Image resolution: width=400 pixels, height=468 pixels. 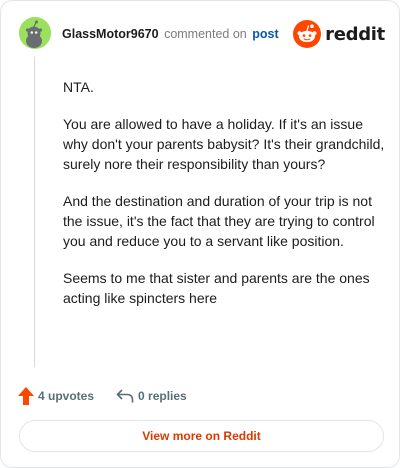 What do you see at coordinates (125, 396) in the screenshot?
I see `reply-arrow-icon` at bounding box center [125, 396].